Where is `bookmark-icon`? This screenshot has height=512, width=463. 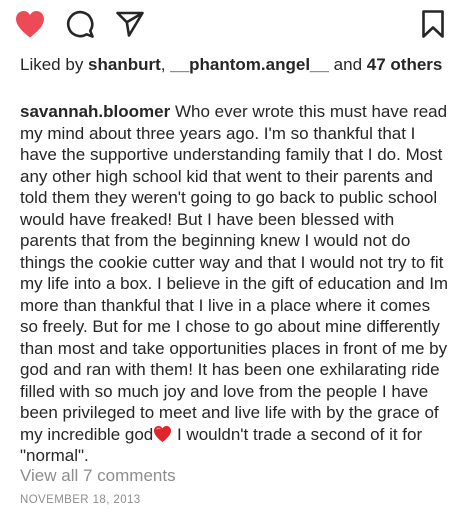 bookmark-icon is located at coordinates (433, 24).